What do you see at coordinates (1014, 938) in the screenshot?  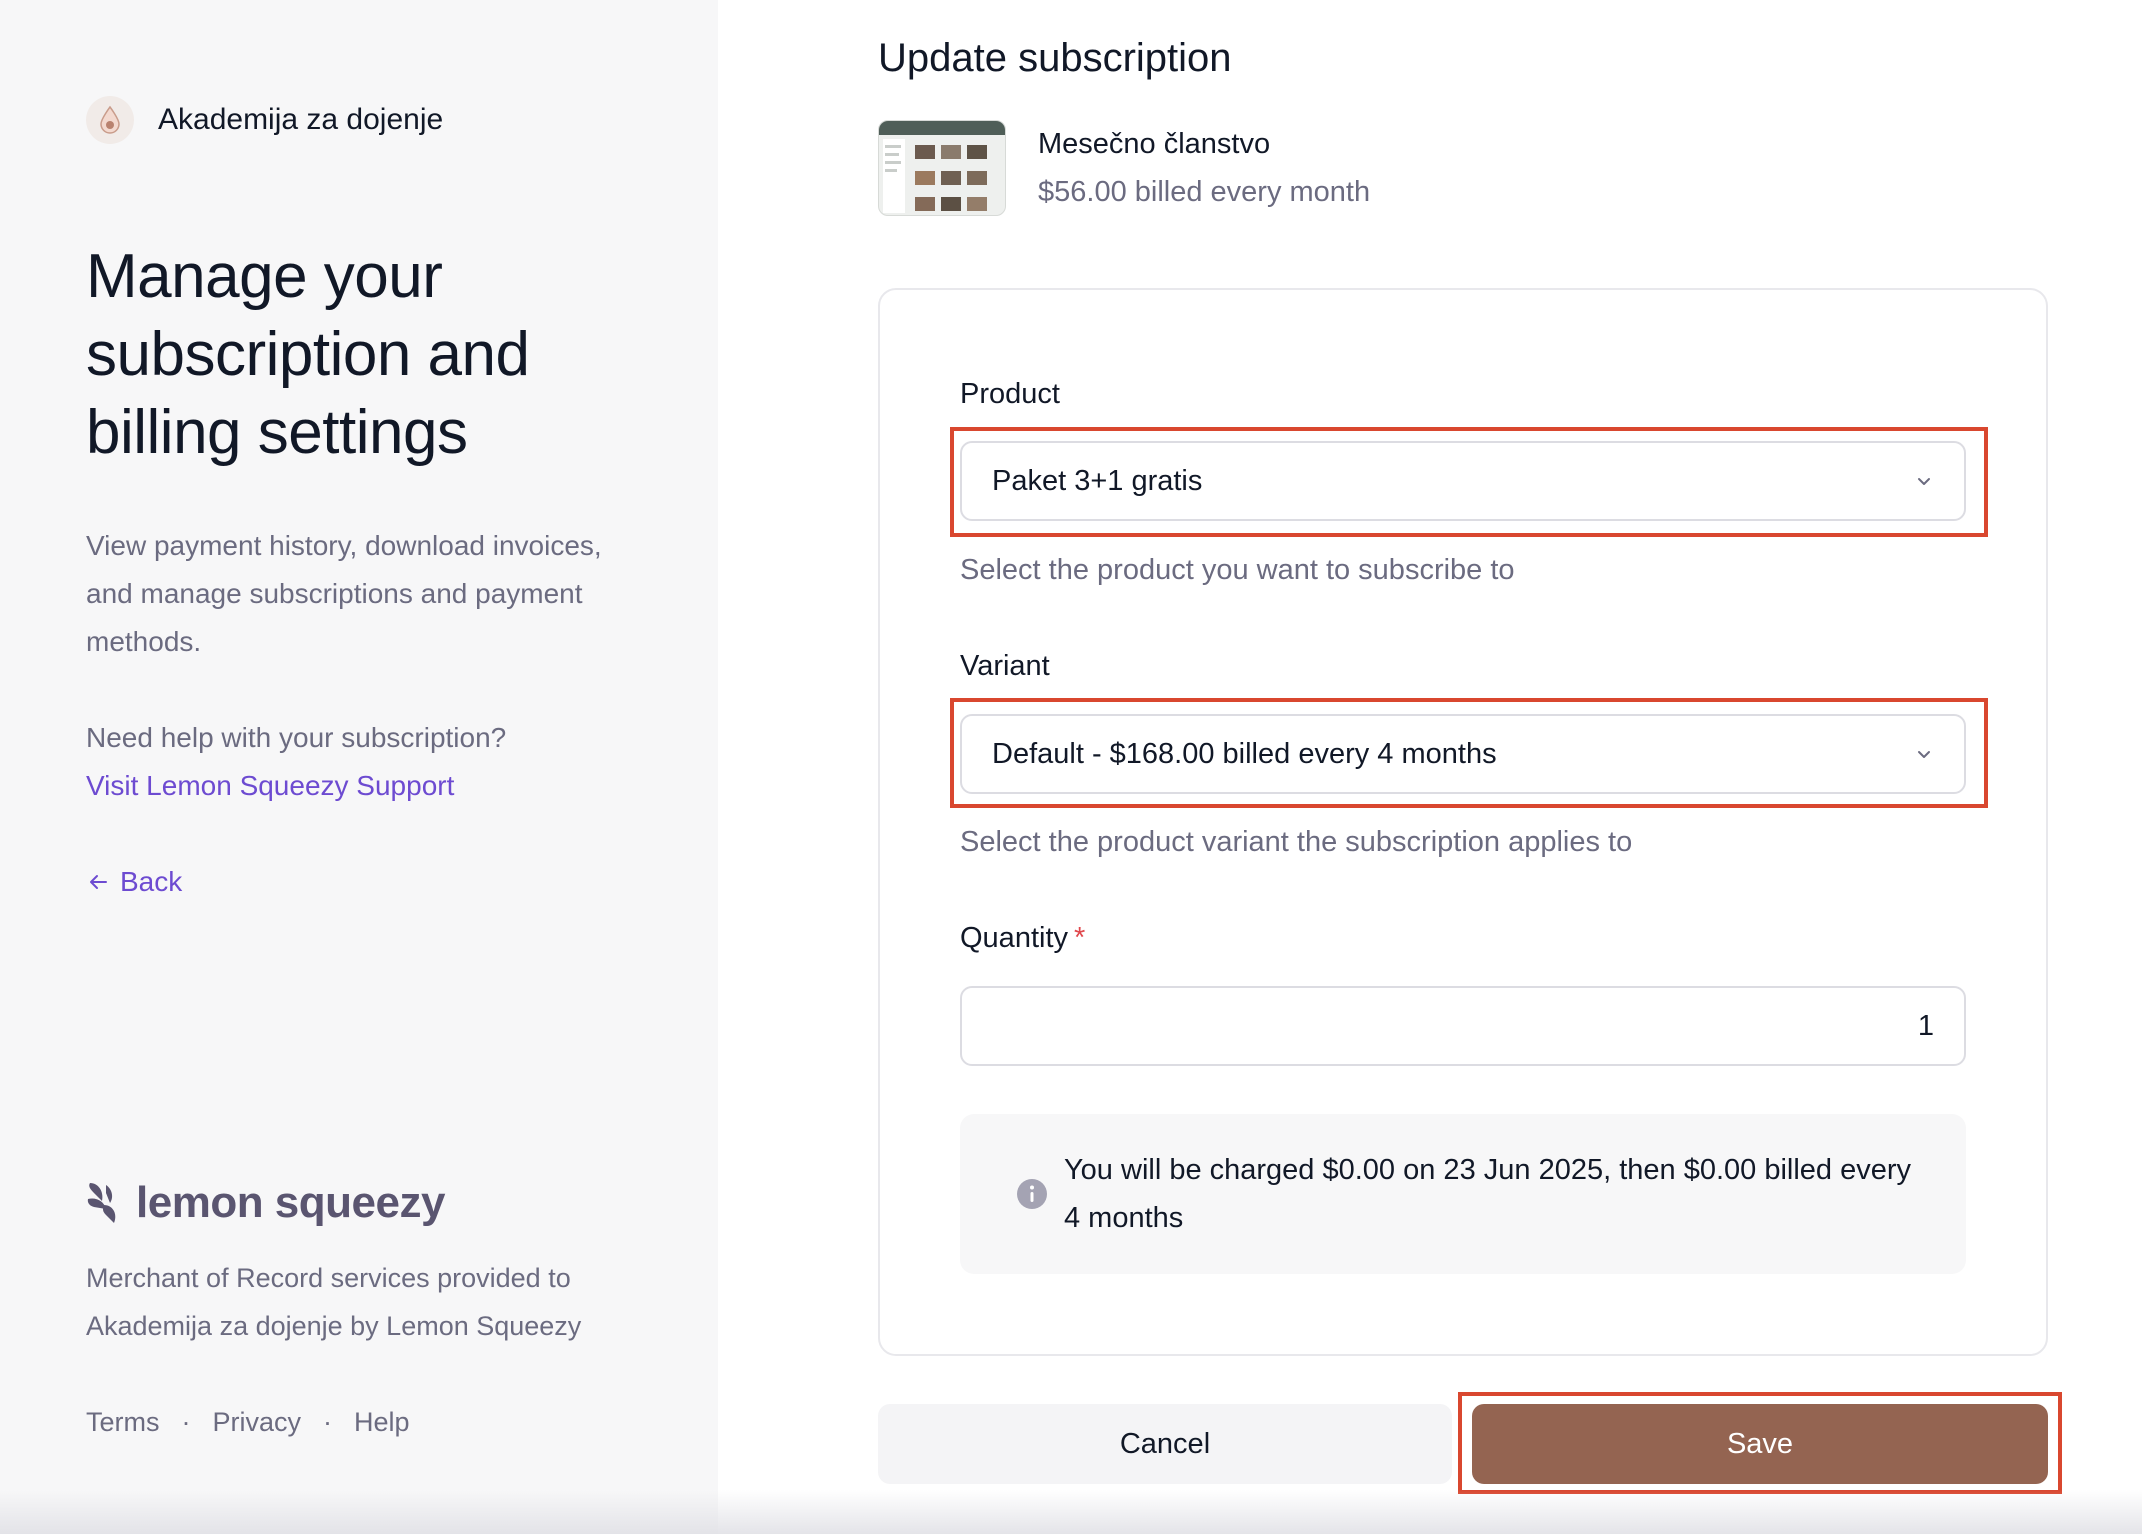 I see `quantity-label-text: Quantity` at bounding box center [1014, 938].